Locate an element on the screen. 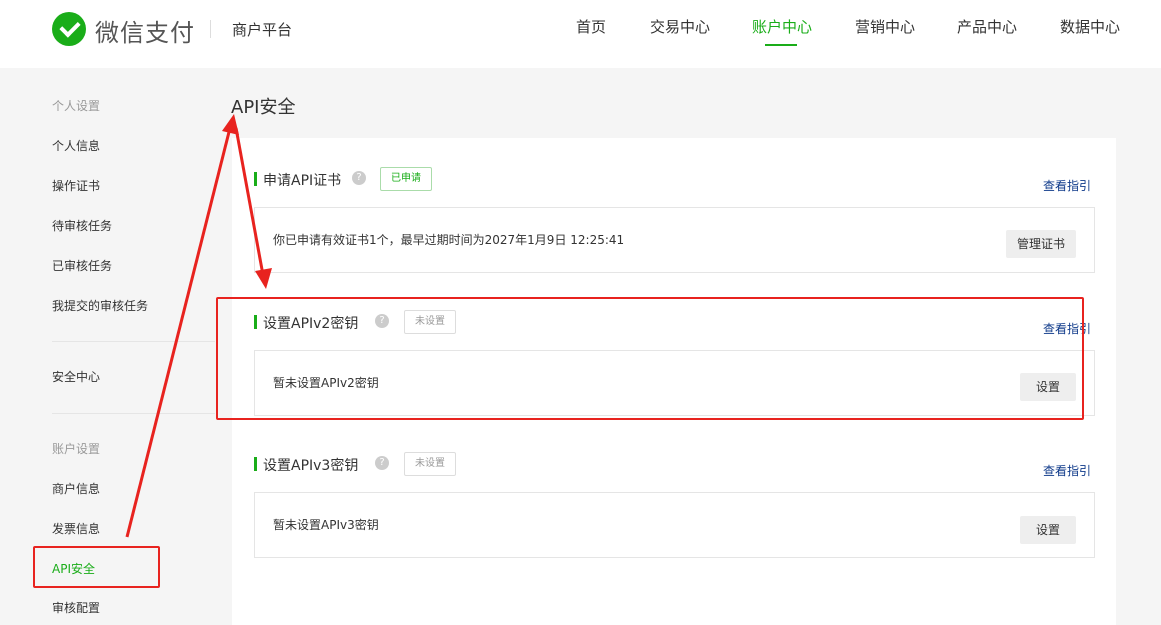 Image resolution: width=1161 pixels, height=625 pixels. annotation-arrows is located at coordinates (198, 326).